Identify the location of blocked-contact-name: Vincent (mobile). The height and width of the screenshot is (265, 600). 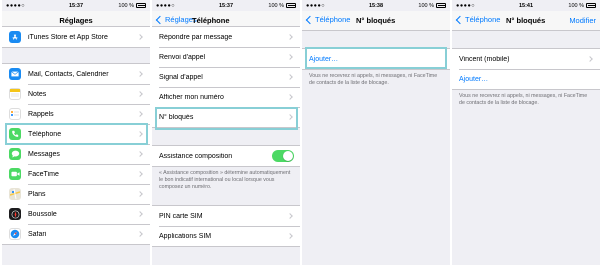
(484, 59).